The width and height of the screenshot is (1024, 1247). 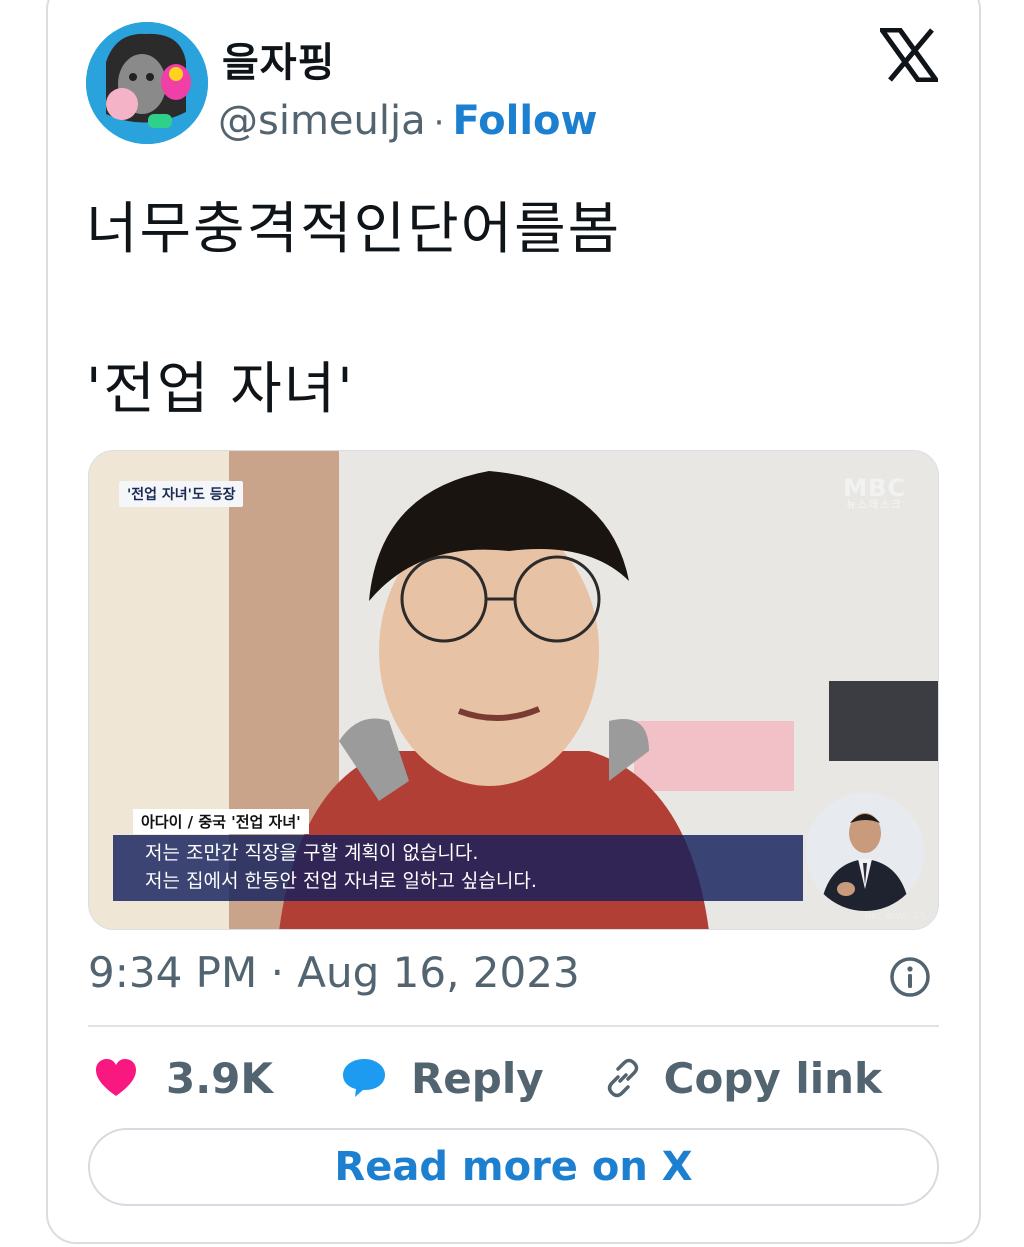 I want to click on link-icon, so click(x=622, y=1078).